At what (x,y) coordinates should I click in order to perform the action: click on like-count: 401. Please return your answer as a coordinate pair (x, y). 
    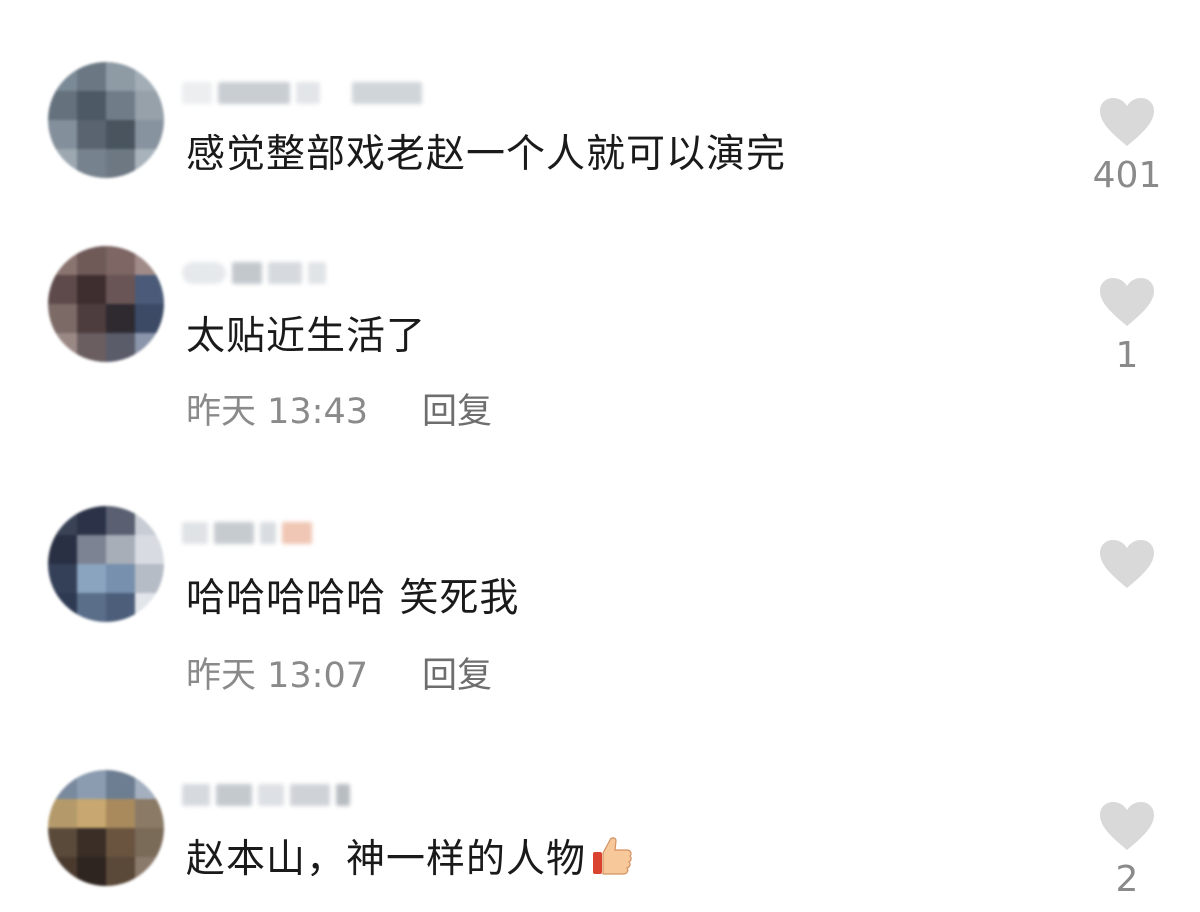
    Looking at the image, I should click on (1127, 175).